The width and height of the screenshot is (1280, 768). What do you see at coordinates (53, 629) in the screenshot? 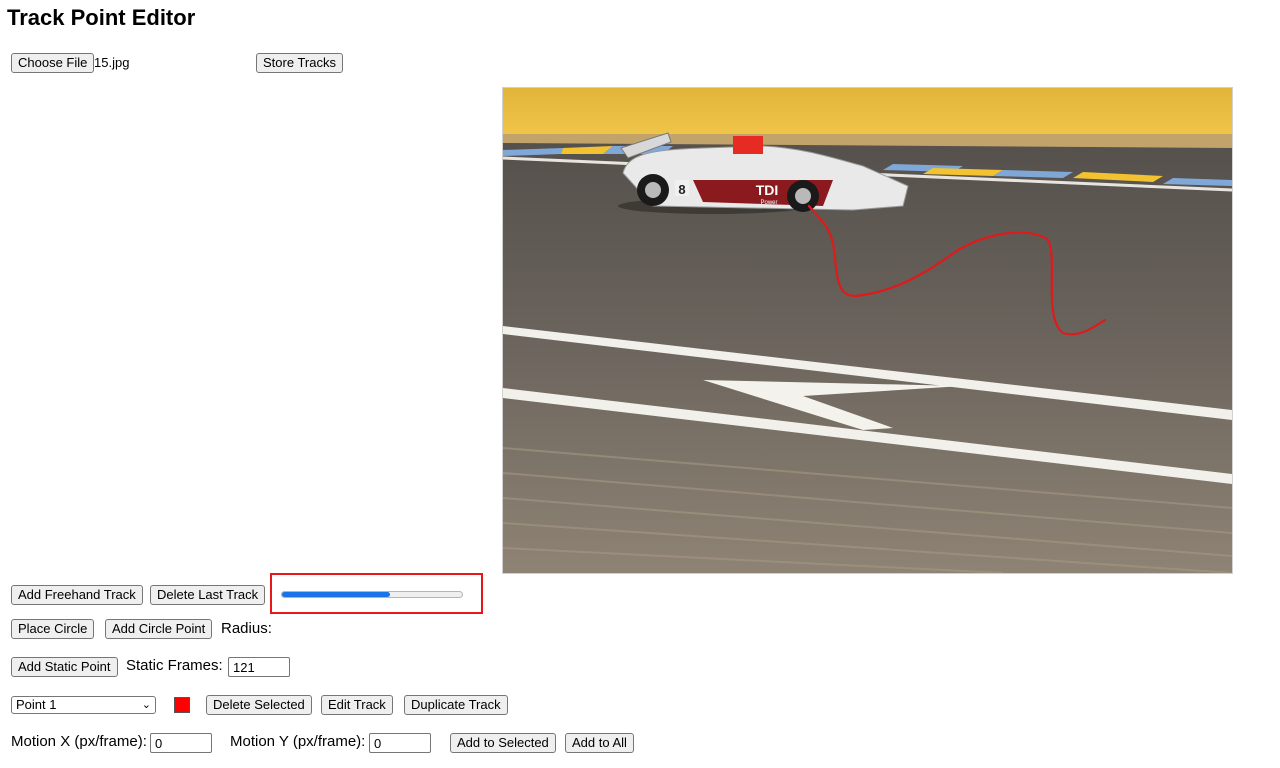
I see `place-circle-button: Place Circle` at bounding box center [53, 629].